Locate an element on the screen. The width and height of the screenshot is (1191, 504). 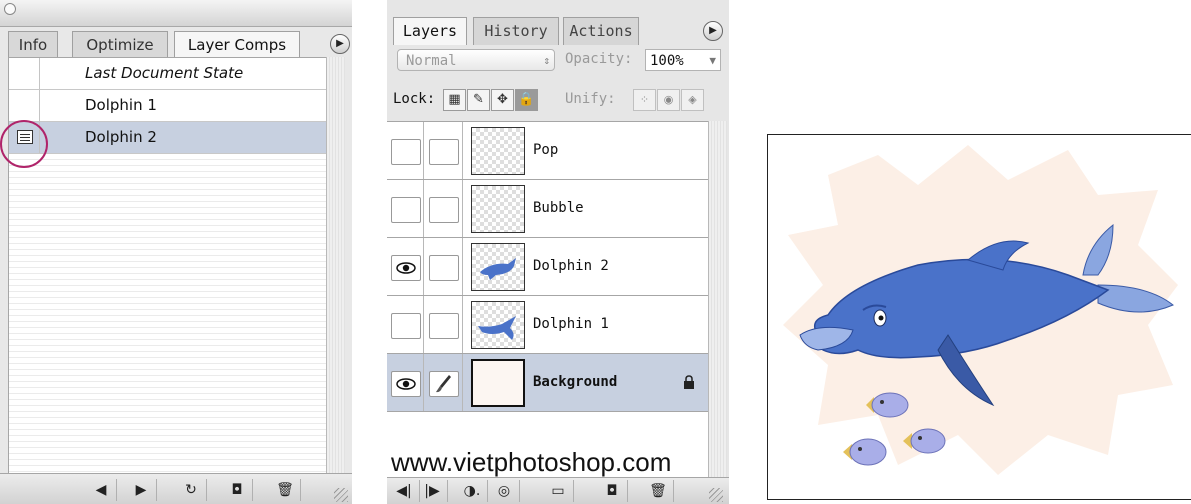
highlight-circle is located at coordinates (24, 144).